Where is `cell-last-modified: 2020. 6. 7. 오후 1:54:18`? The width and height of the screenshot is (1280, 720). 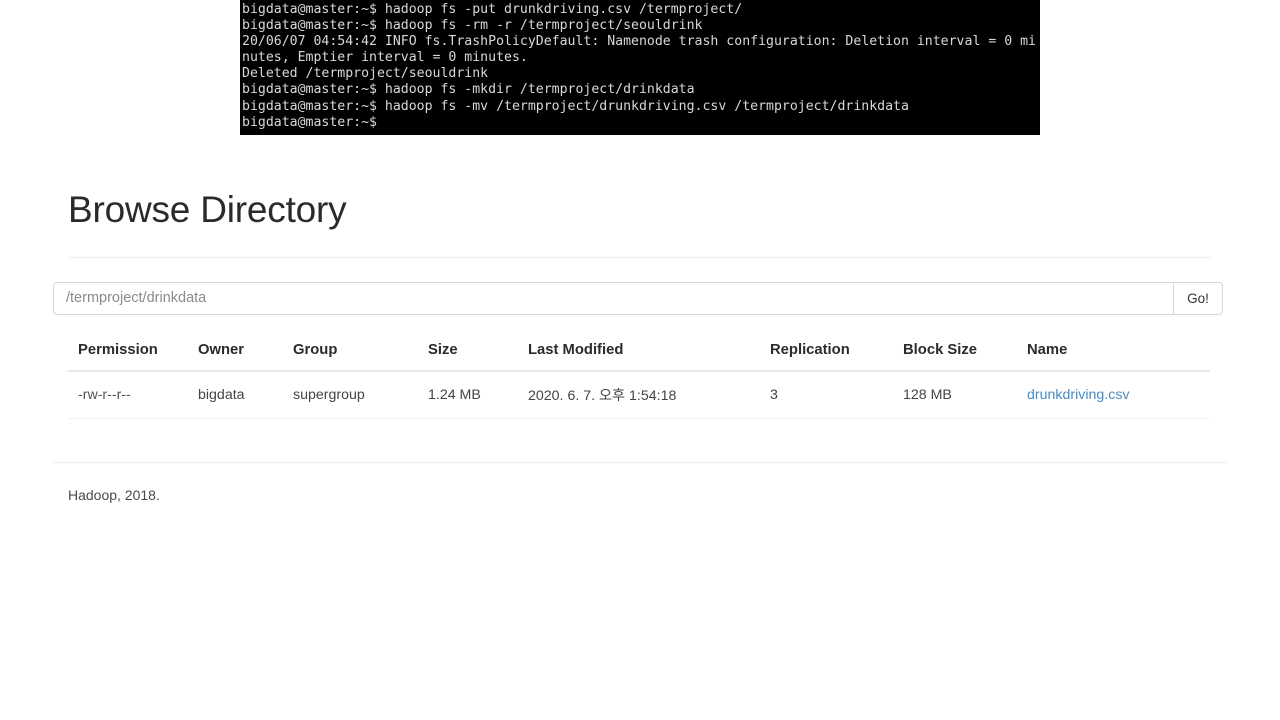
cell-last-modified: 2020. 6. 7. 오후 1:54:18 is located at coordinates (649, 394).